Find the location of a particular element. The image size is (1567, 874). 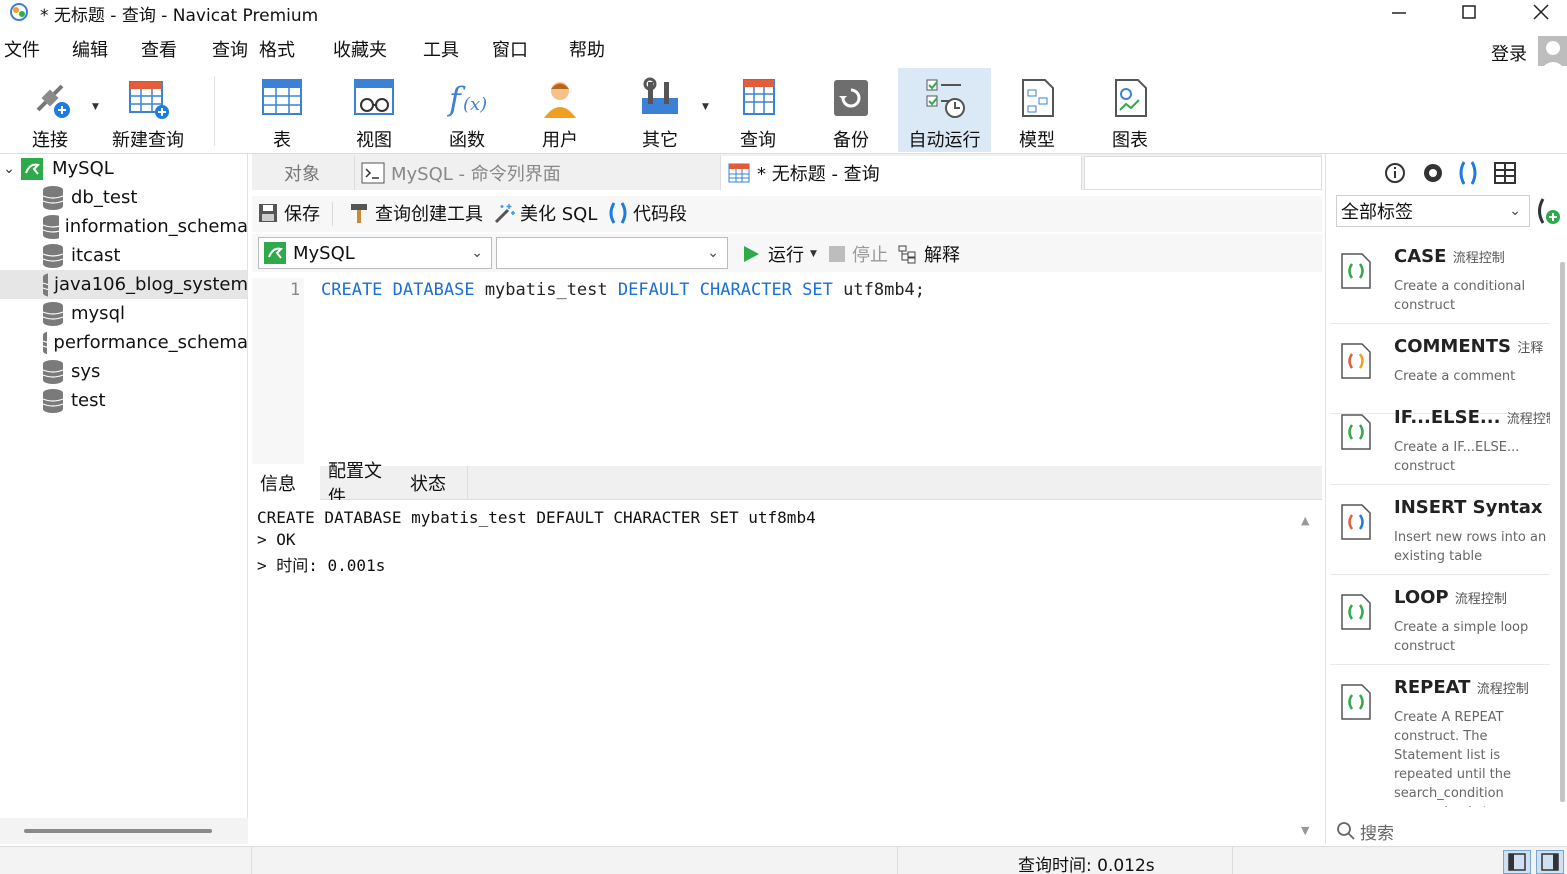

save-button: 保存 is located at coordinates (289, 213).